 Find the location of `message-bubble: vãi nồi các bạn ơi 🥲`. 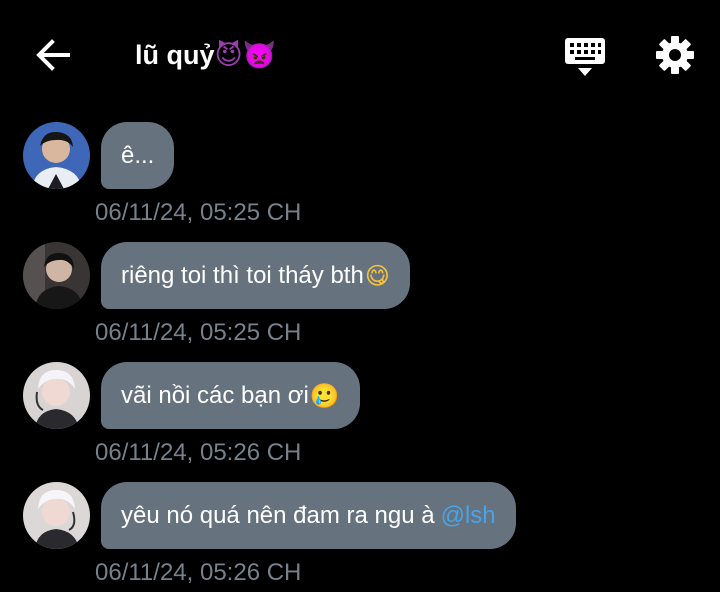

message-bubble: vãi nồi các bạn ơi 🥲 is located at coordinates (230, 395).